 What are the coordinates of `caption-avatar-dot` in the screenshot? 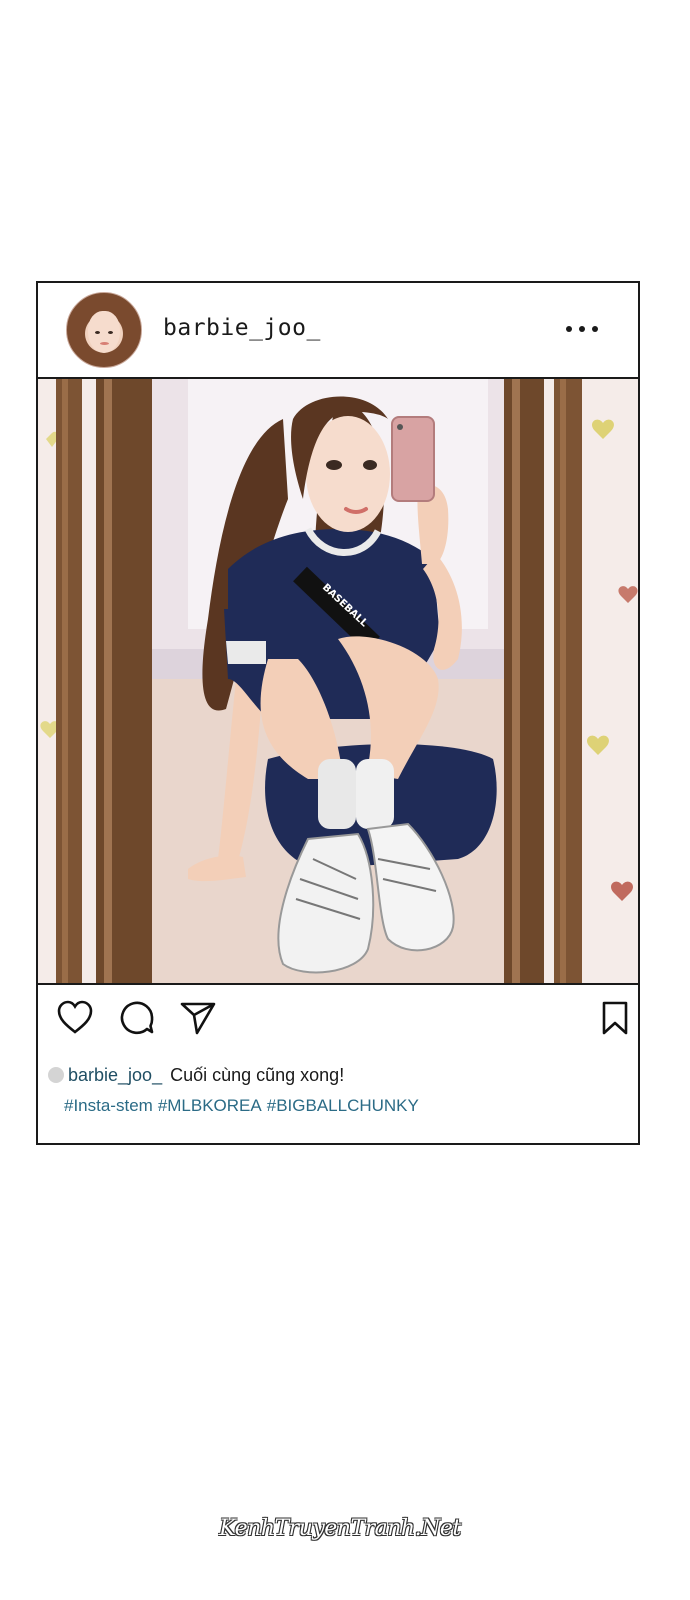 It's located at (56, 1075).